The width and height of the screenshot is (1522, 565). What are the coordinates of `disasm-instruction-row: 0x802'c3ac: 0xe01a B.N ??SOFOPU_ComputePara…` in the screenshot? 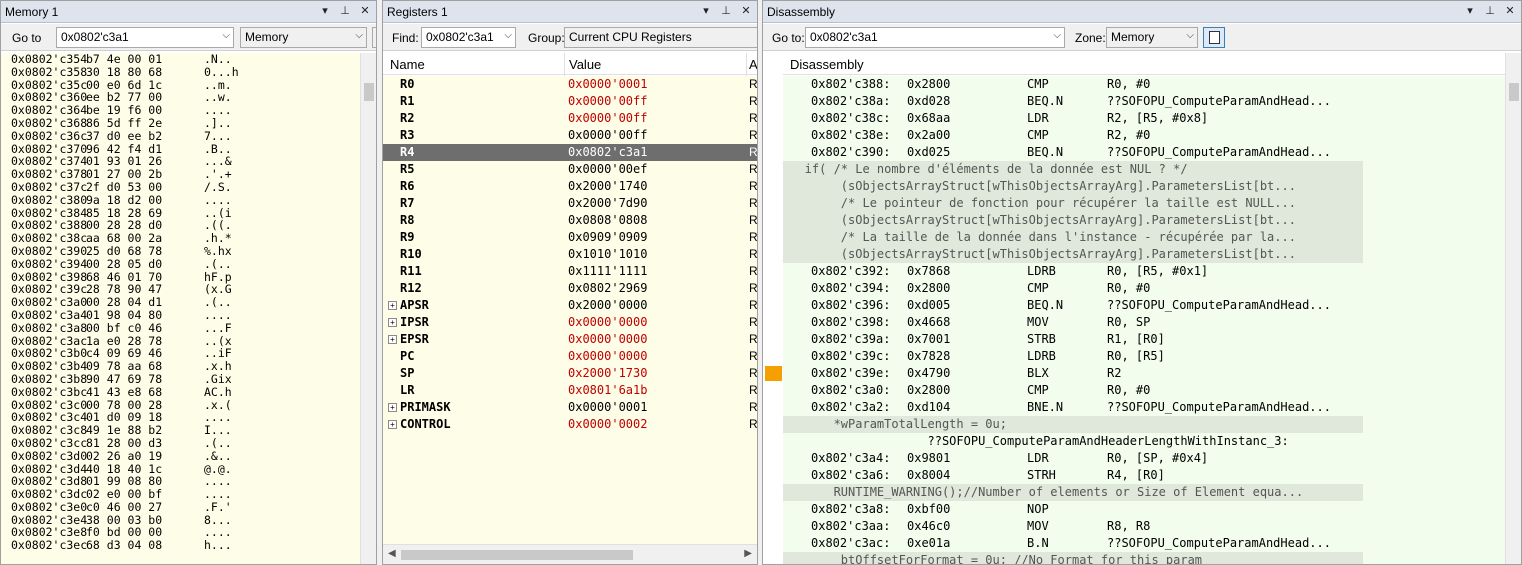 It's located at (1144, 543).